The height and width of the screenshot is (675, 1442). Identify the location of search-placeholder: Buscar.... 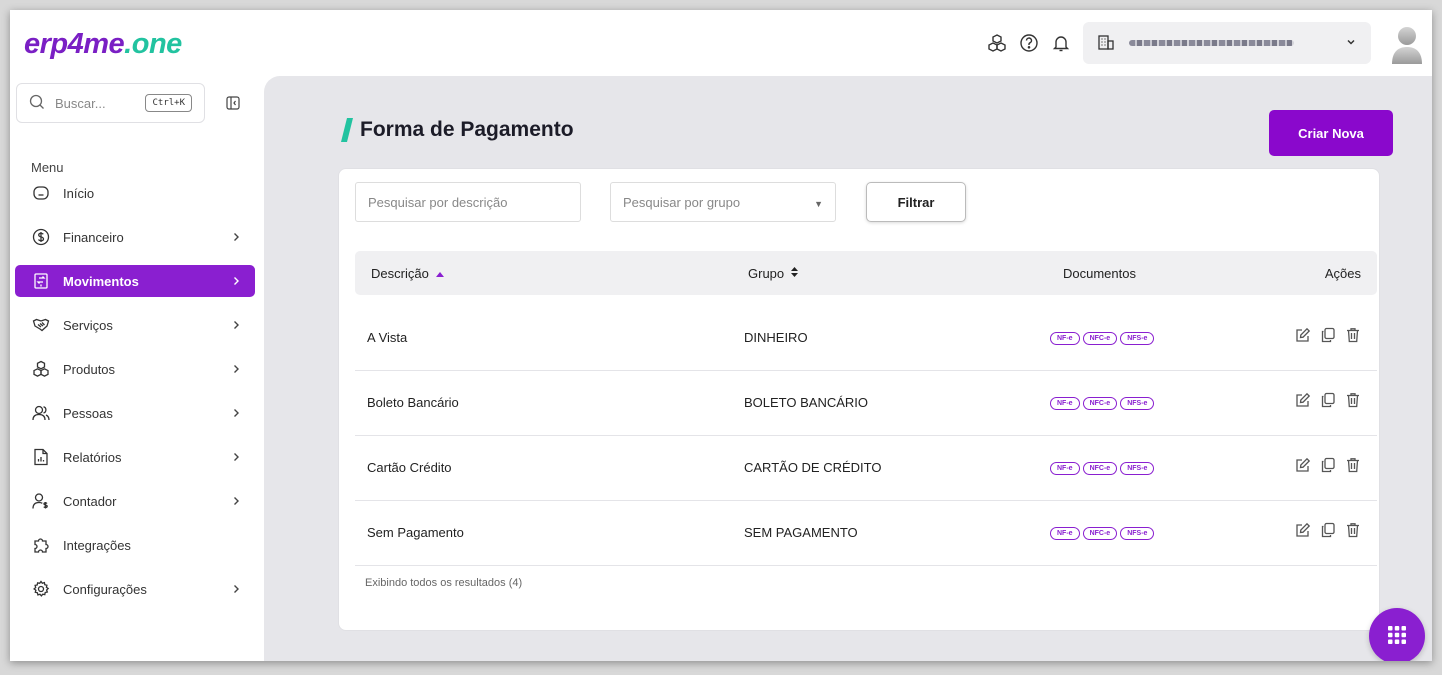
(80, 103).